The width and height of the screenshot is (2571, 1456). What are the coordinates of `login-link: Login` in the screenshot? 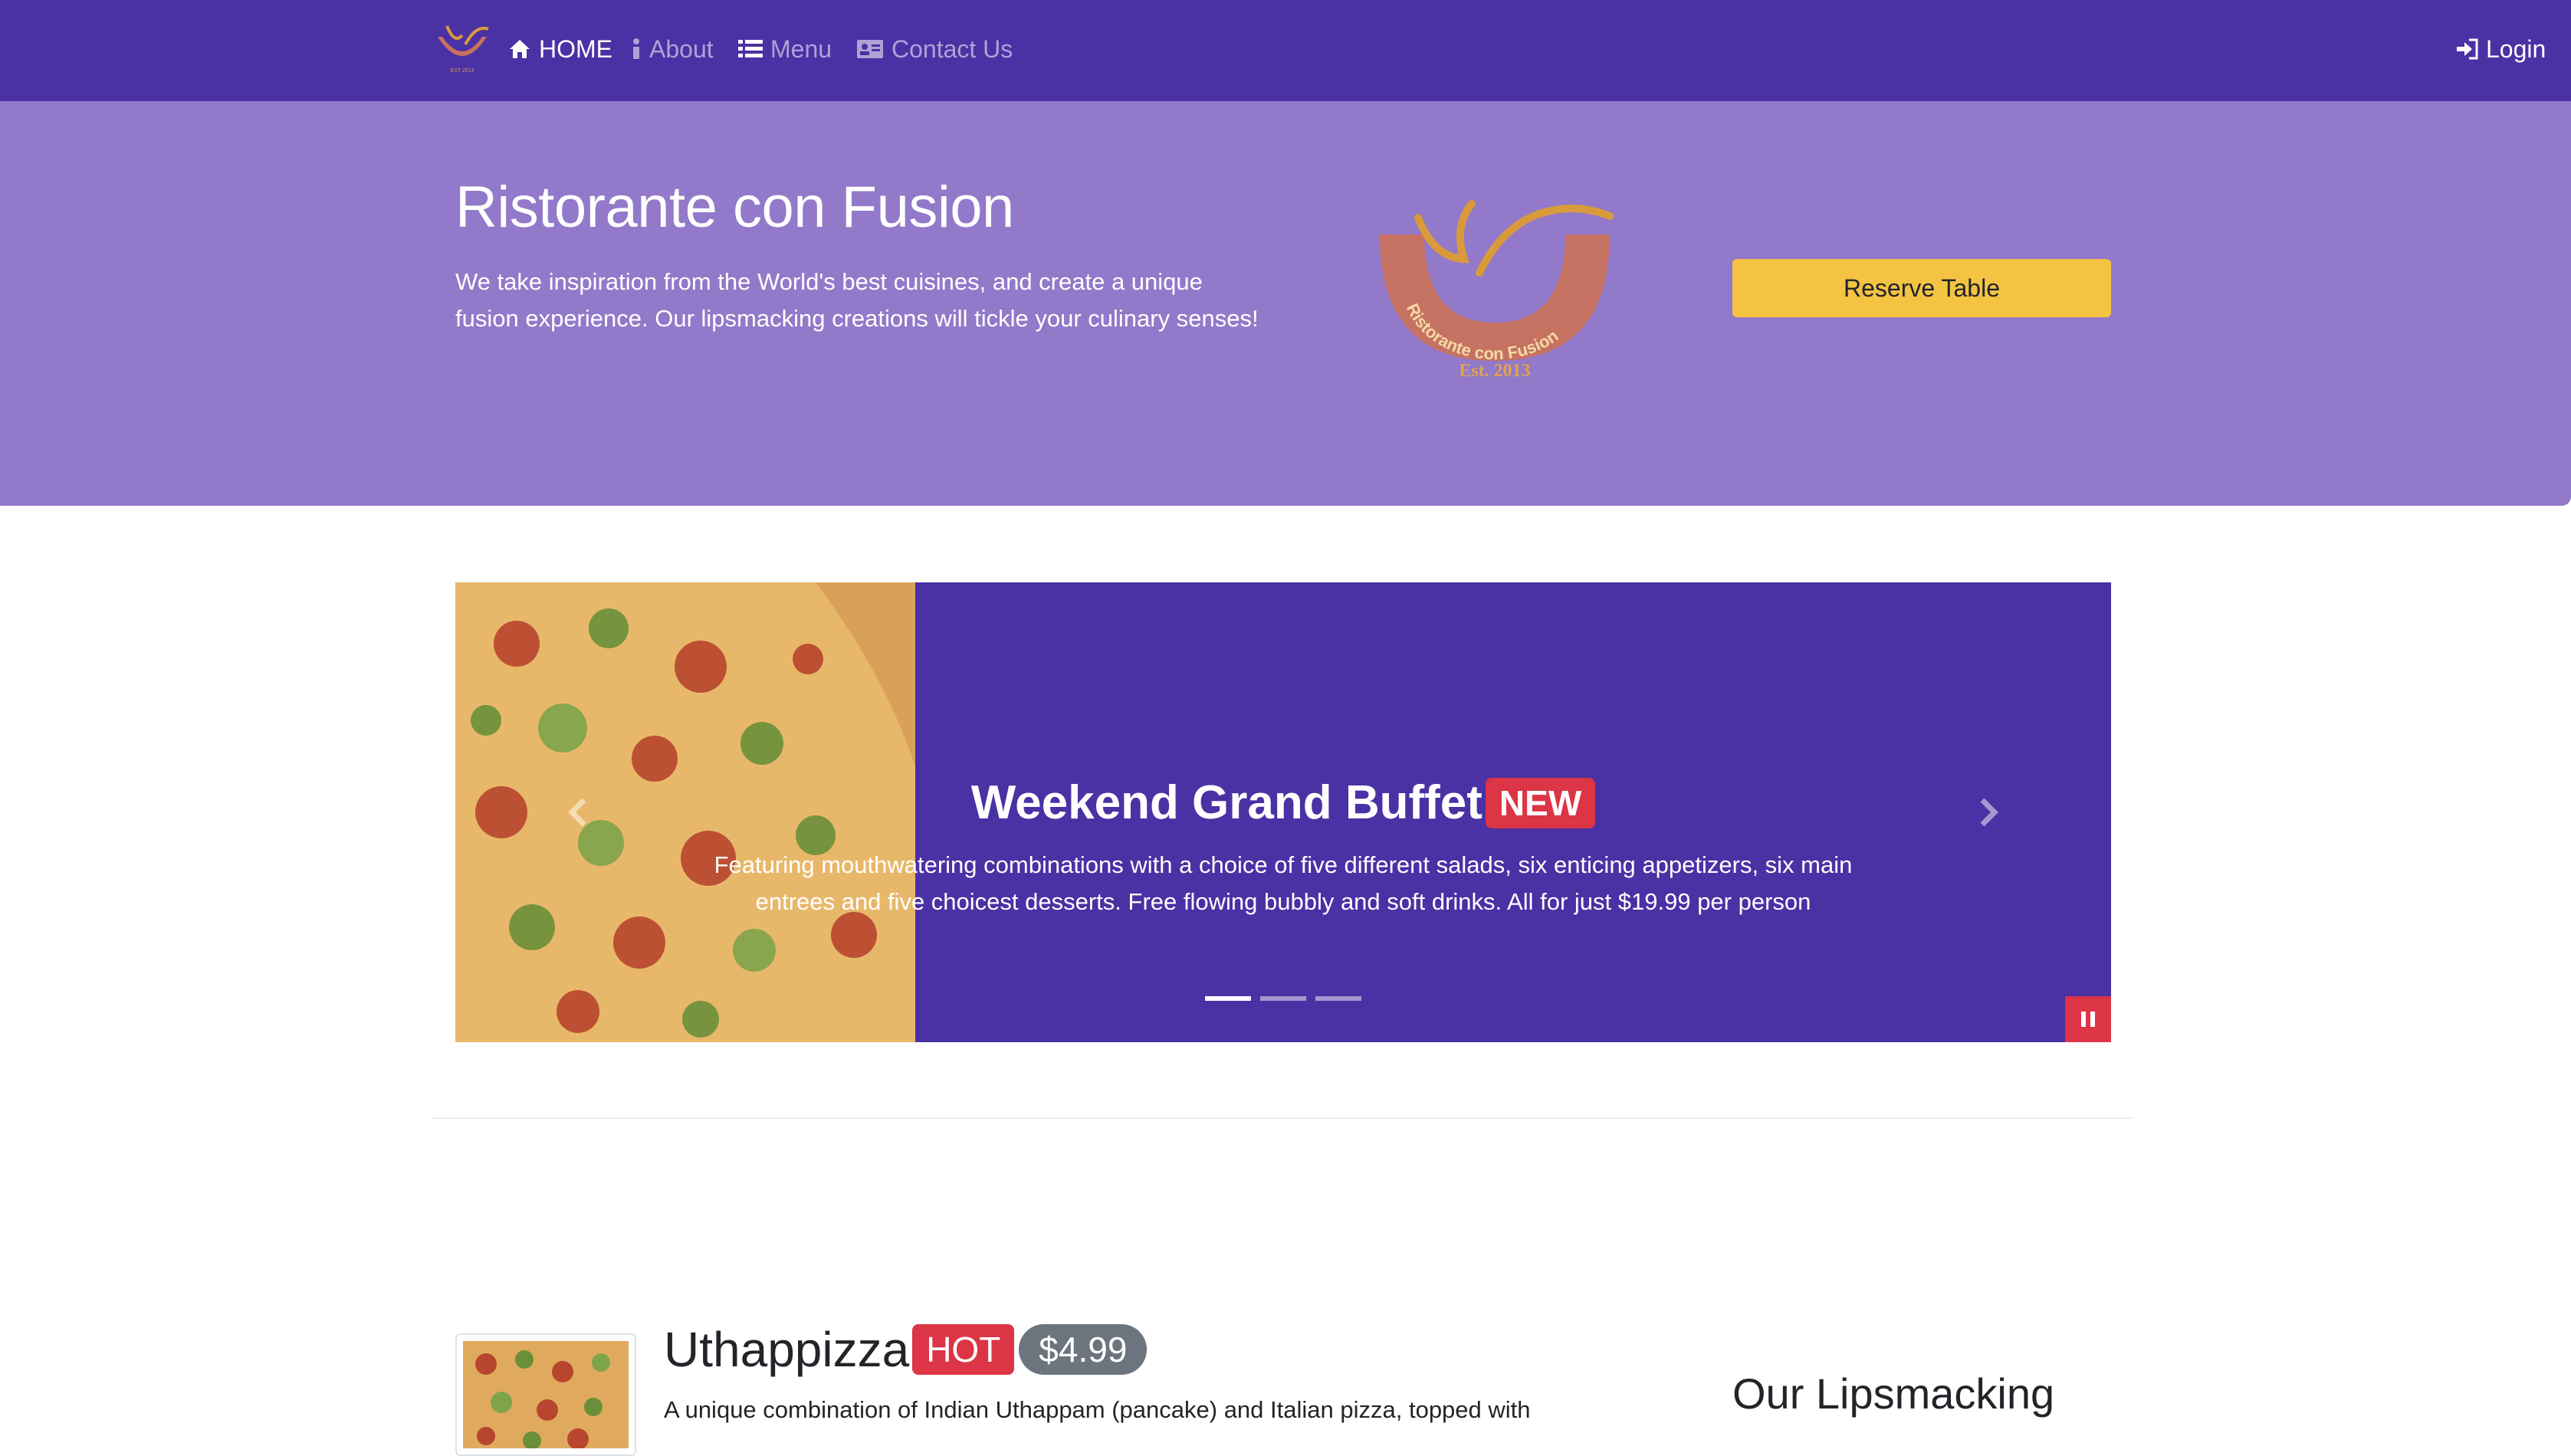 It's located at (2500, 49).